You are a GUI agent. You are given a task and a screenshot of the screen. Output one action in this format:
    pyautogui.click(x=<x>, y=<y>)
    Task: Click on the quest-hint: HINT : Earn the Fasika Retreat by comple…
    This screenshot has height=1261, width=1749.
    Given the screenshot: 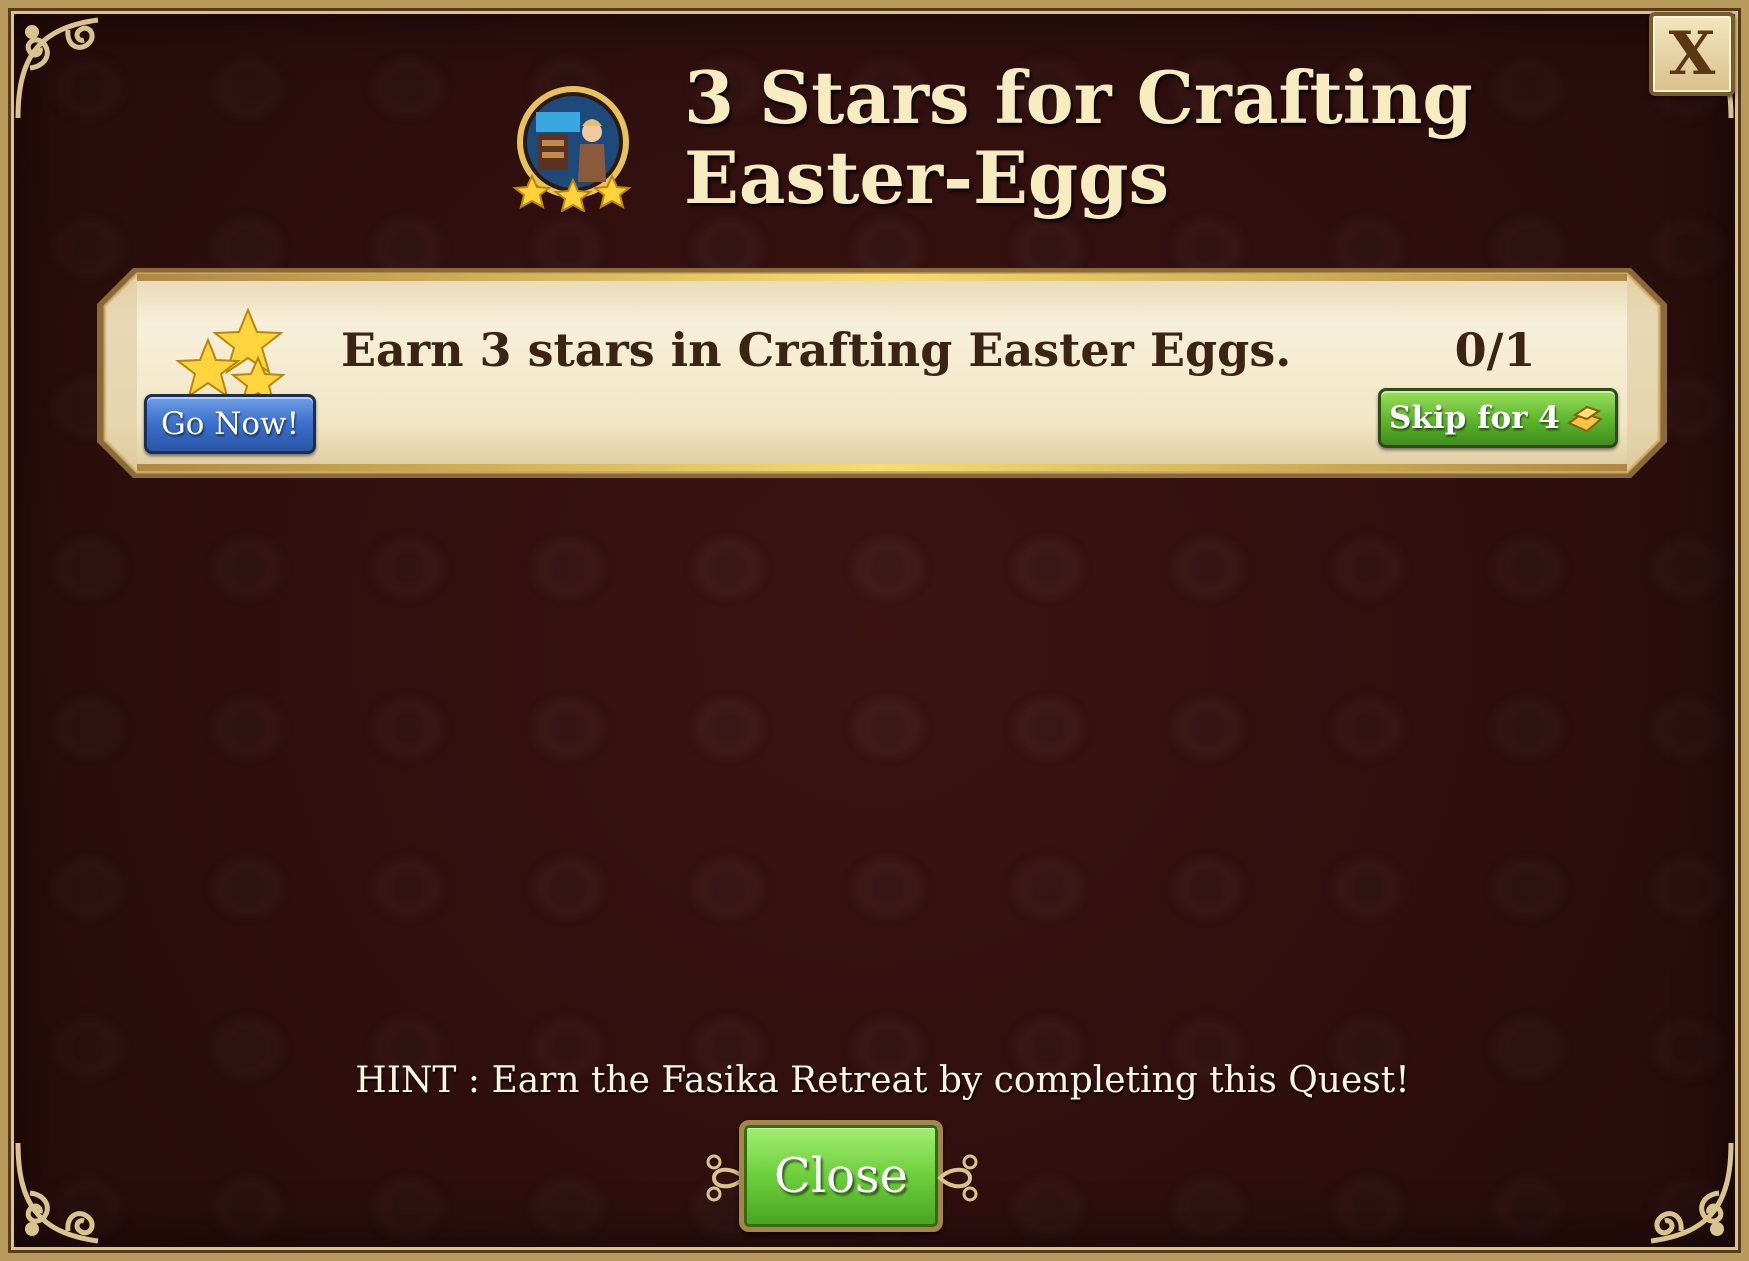 What is the action you would take?
    pyautogui.click(x=882, y=1080)
    